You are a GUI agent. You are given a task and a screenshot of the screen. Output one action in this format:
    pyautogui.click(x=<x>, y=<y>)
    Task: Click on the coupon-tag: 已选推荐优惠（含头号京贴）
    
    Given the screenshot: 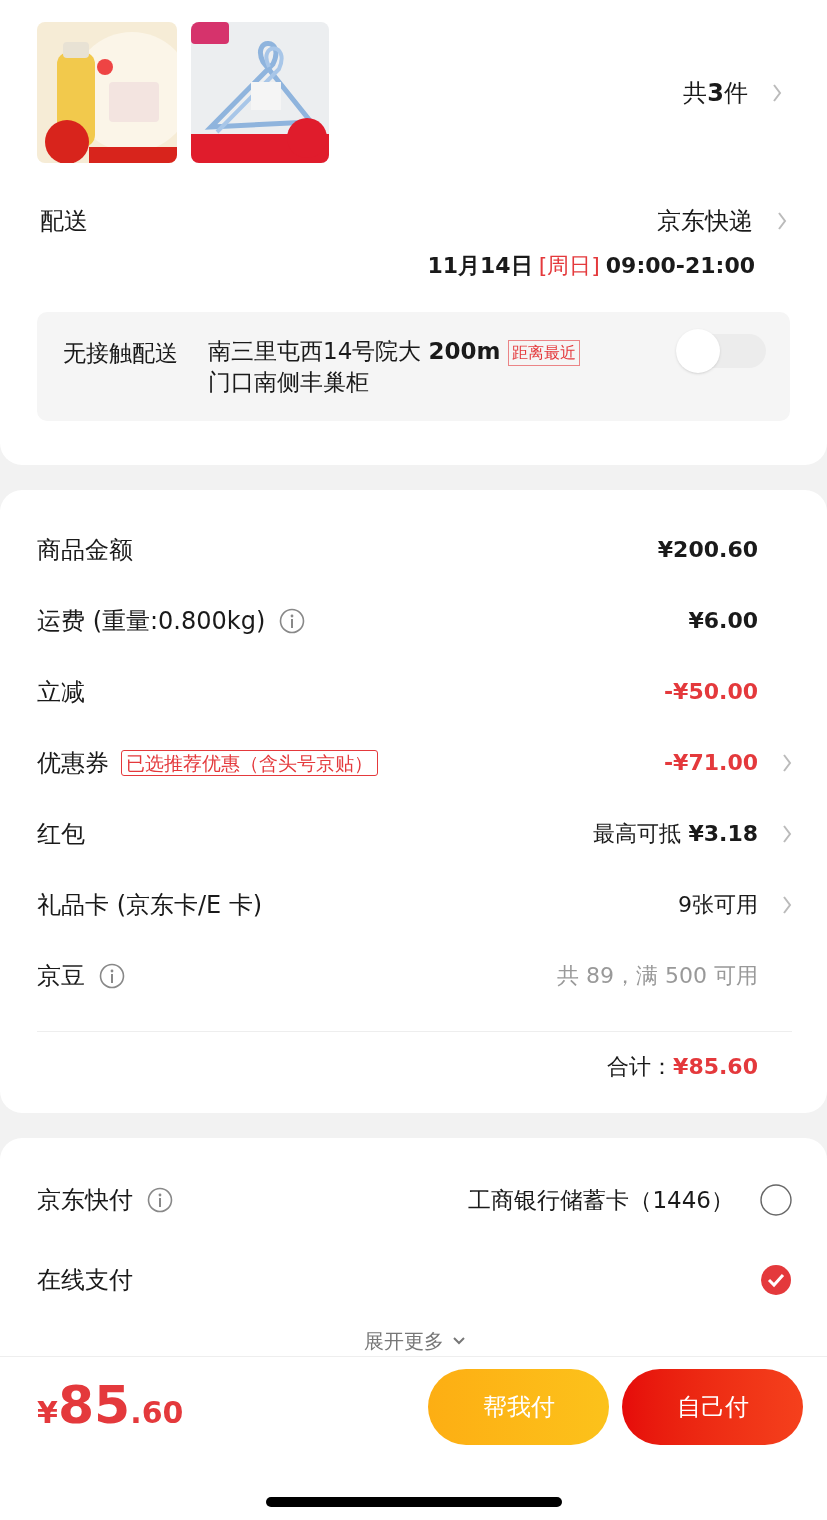 What is the action you would take?
    pyautogui.click(x=249, y=762)
    